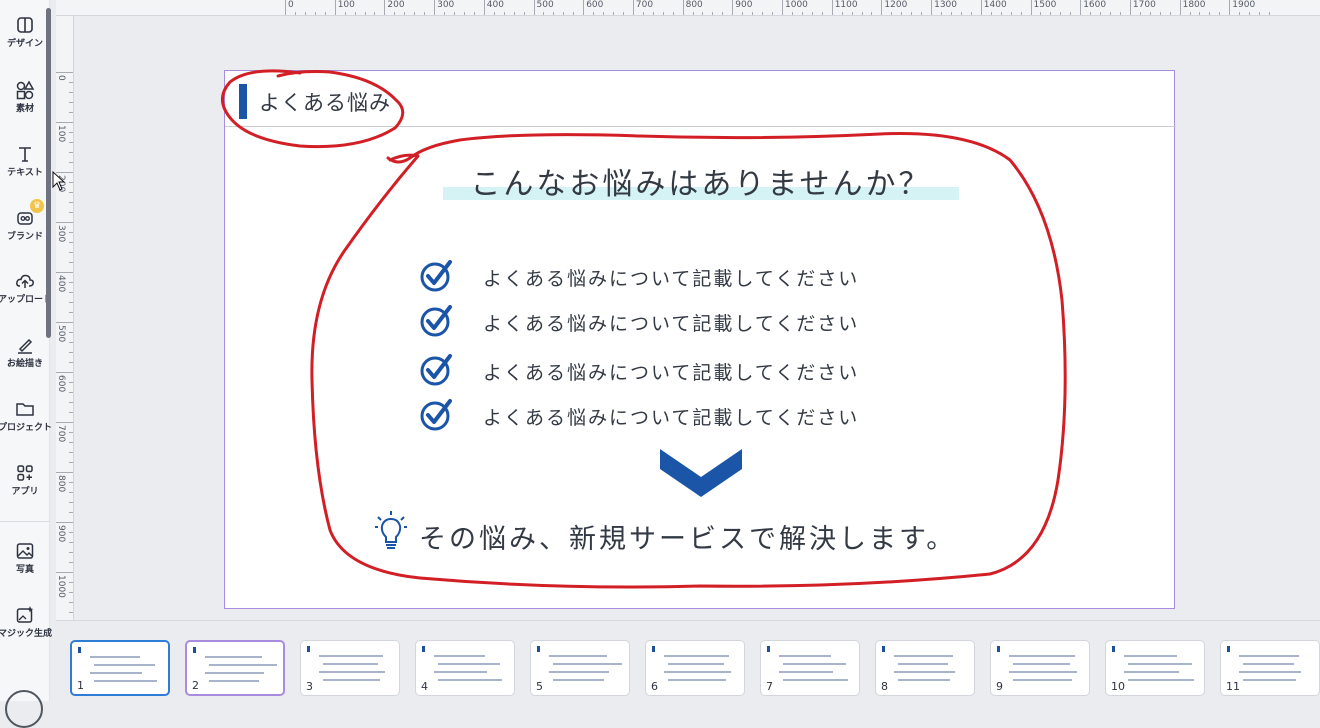  What do you see at coordinates (25, 96) in the screenshot?
I see `sidebar-item-elements: 素材` at bounding box center [25, 96].